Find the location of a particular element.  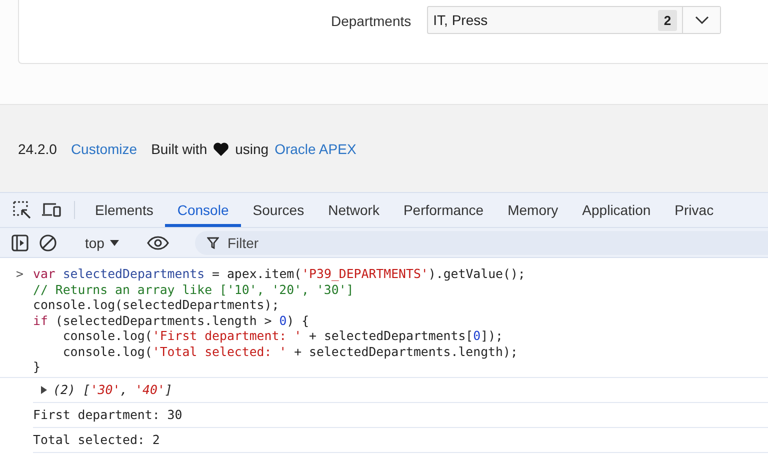

filter-placeholder: Filter is located at coordinates (243, 242).